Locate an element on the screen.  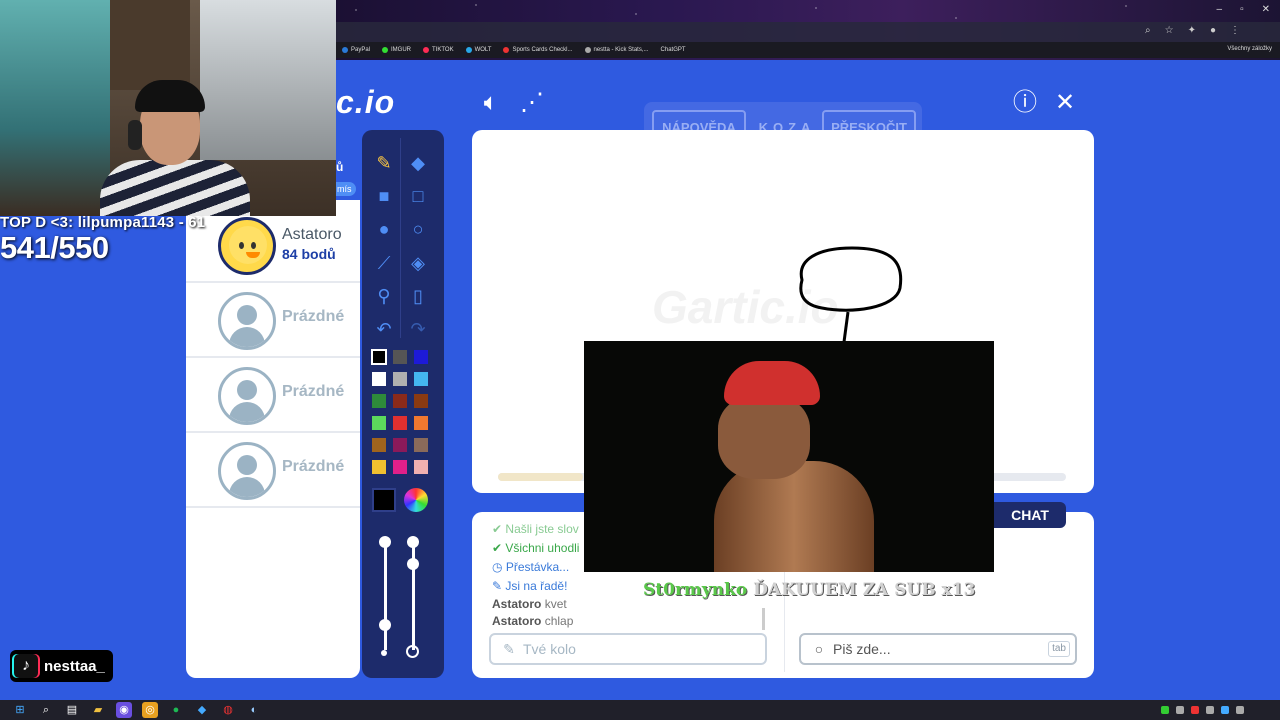
fill-bucket-icon: ◈ is located at coordinates (418, 263).